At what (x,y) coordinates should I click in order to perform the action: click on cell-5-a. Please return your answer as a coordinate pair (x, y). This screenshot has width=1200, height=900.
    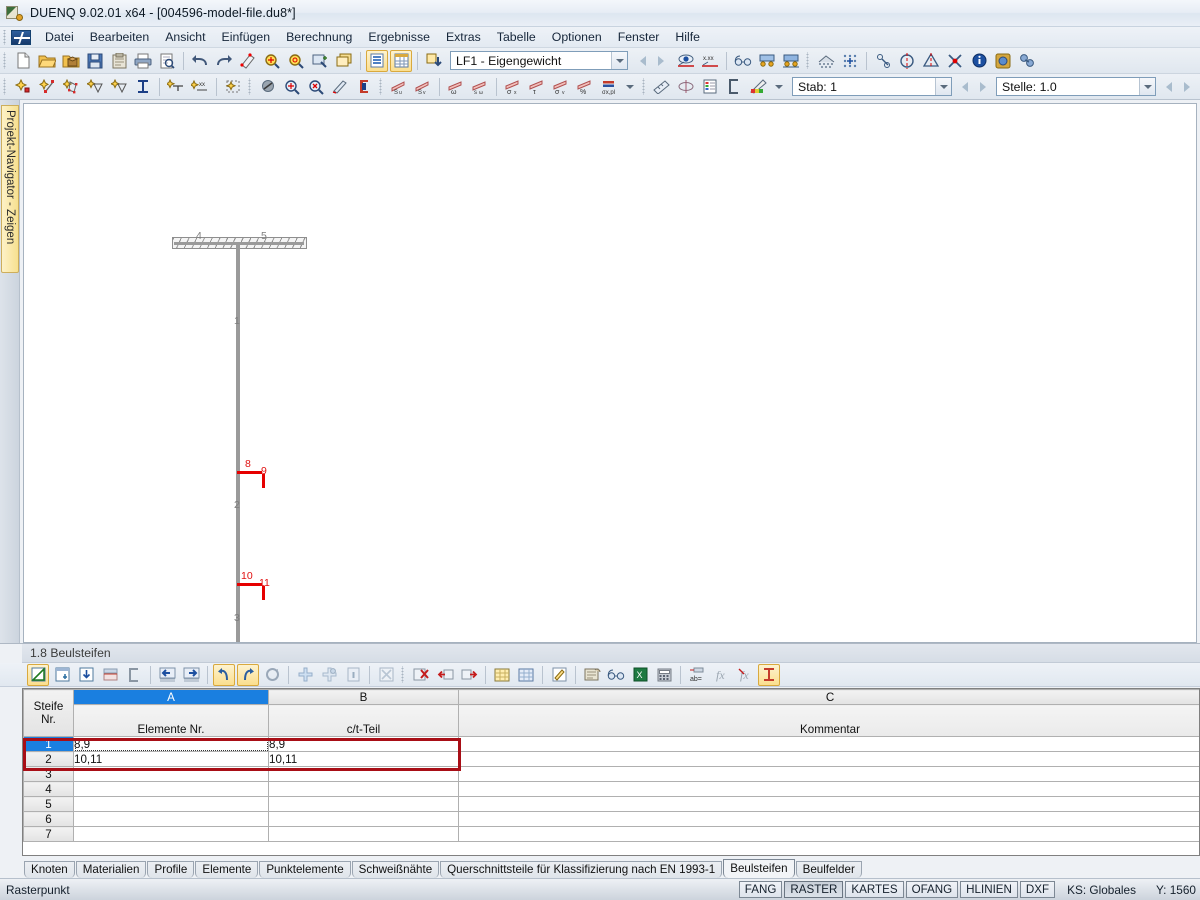
    Looking at the image, I should click on (171, 804).